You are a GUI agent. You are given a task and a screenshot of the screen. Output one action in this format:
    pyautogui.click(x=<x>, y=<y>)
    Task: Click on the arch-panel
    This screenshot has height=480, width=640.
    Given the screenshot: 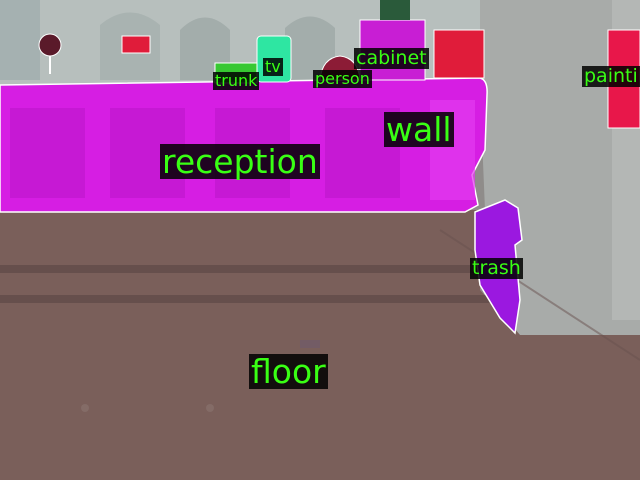 What is the action you would take?
    pyautogui.click(x=20, y=40)
    